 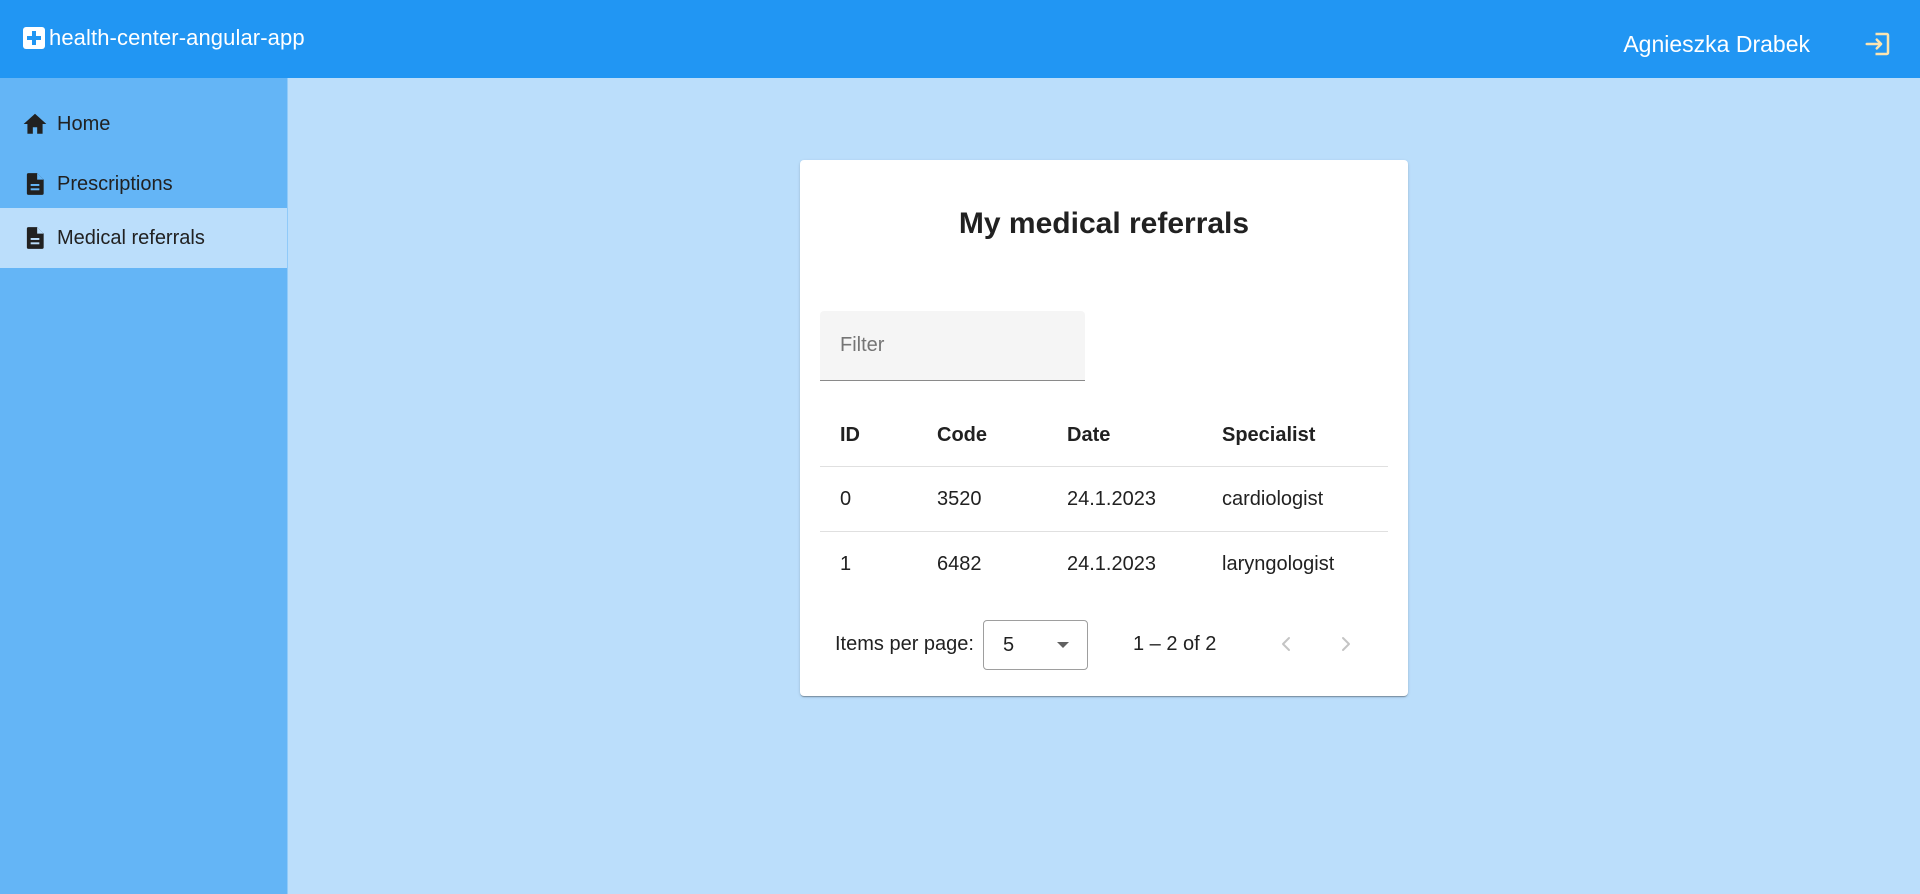 I want to click on table-row: 1 6482 24.1.2023 laryngologist, so click(x=1104, y=563).